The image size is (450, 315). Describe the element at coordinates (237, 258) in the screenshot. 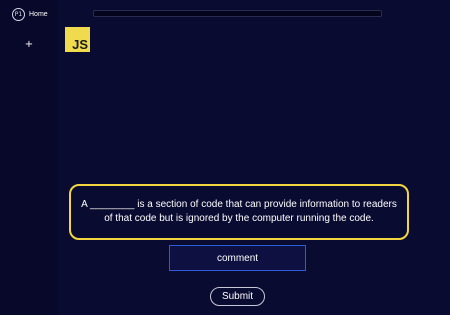

I see `answer-input` at that location.